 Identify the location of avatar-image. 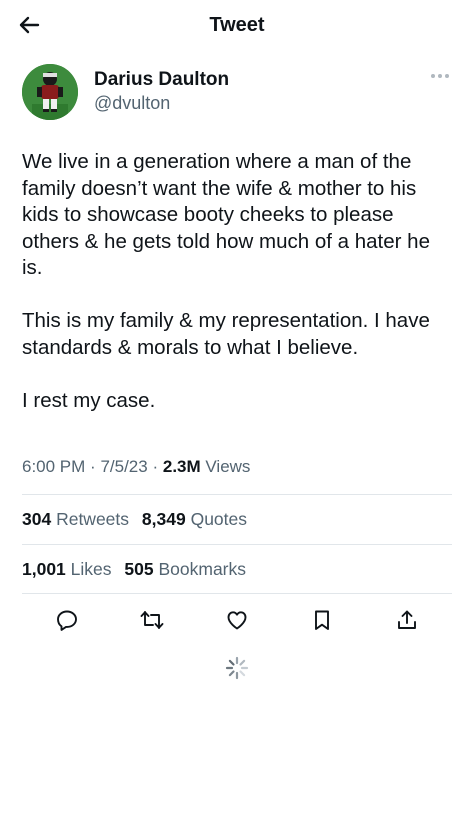
(50, 92).